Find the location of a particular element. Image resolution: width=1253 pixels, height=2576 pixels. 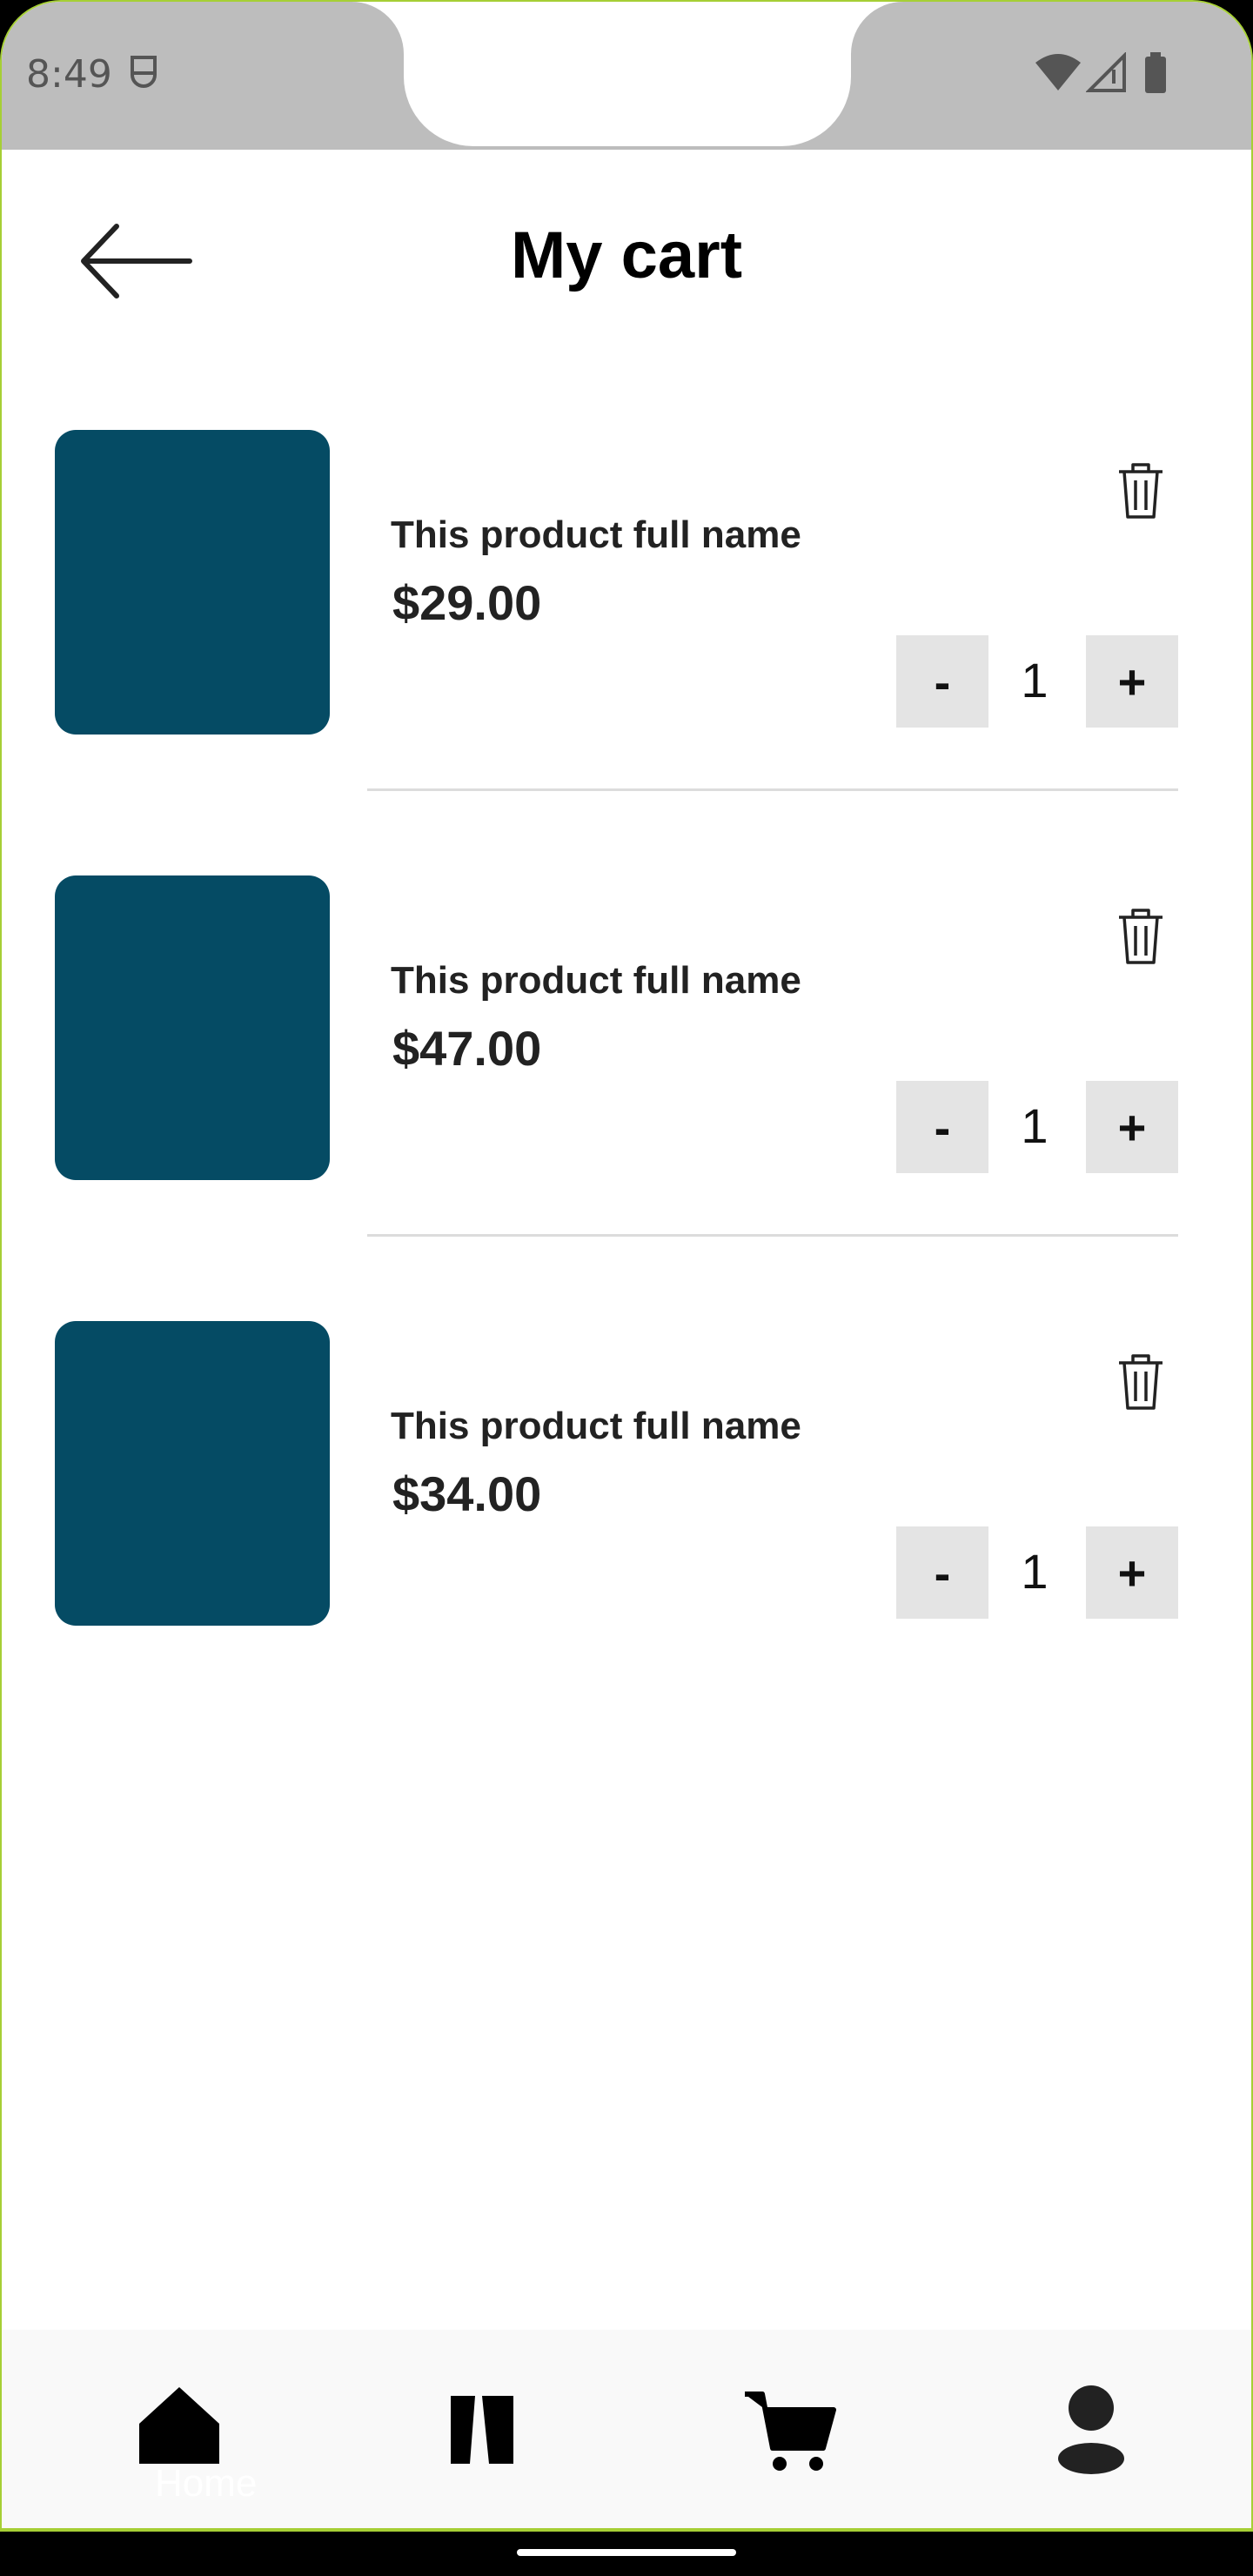

product-price: $34.00 is located at coordinates (467, 1493).